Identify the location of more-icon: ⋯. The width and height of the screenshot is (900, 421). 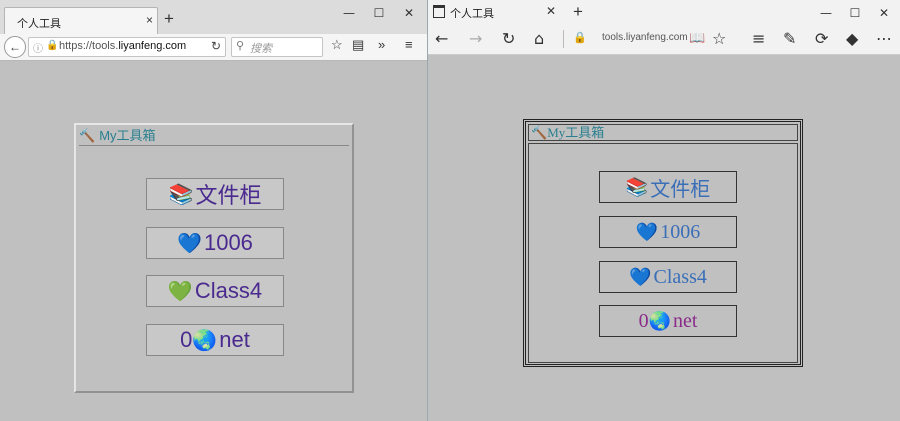
(884, 38).